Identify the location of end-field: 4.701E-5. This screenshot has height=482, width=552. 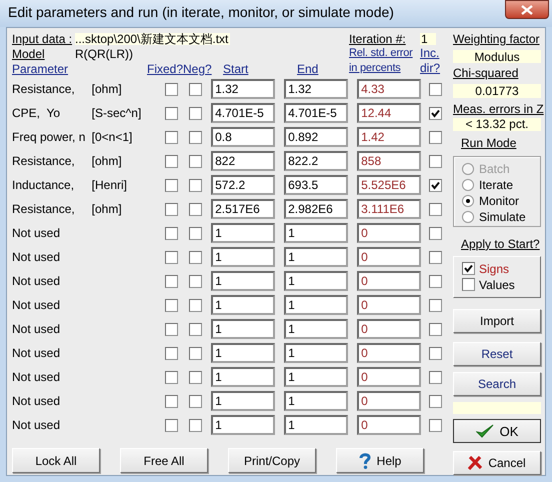
(316, 113).